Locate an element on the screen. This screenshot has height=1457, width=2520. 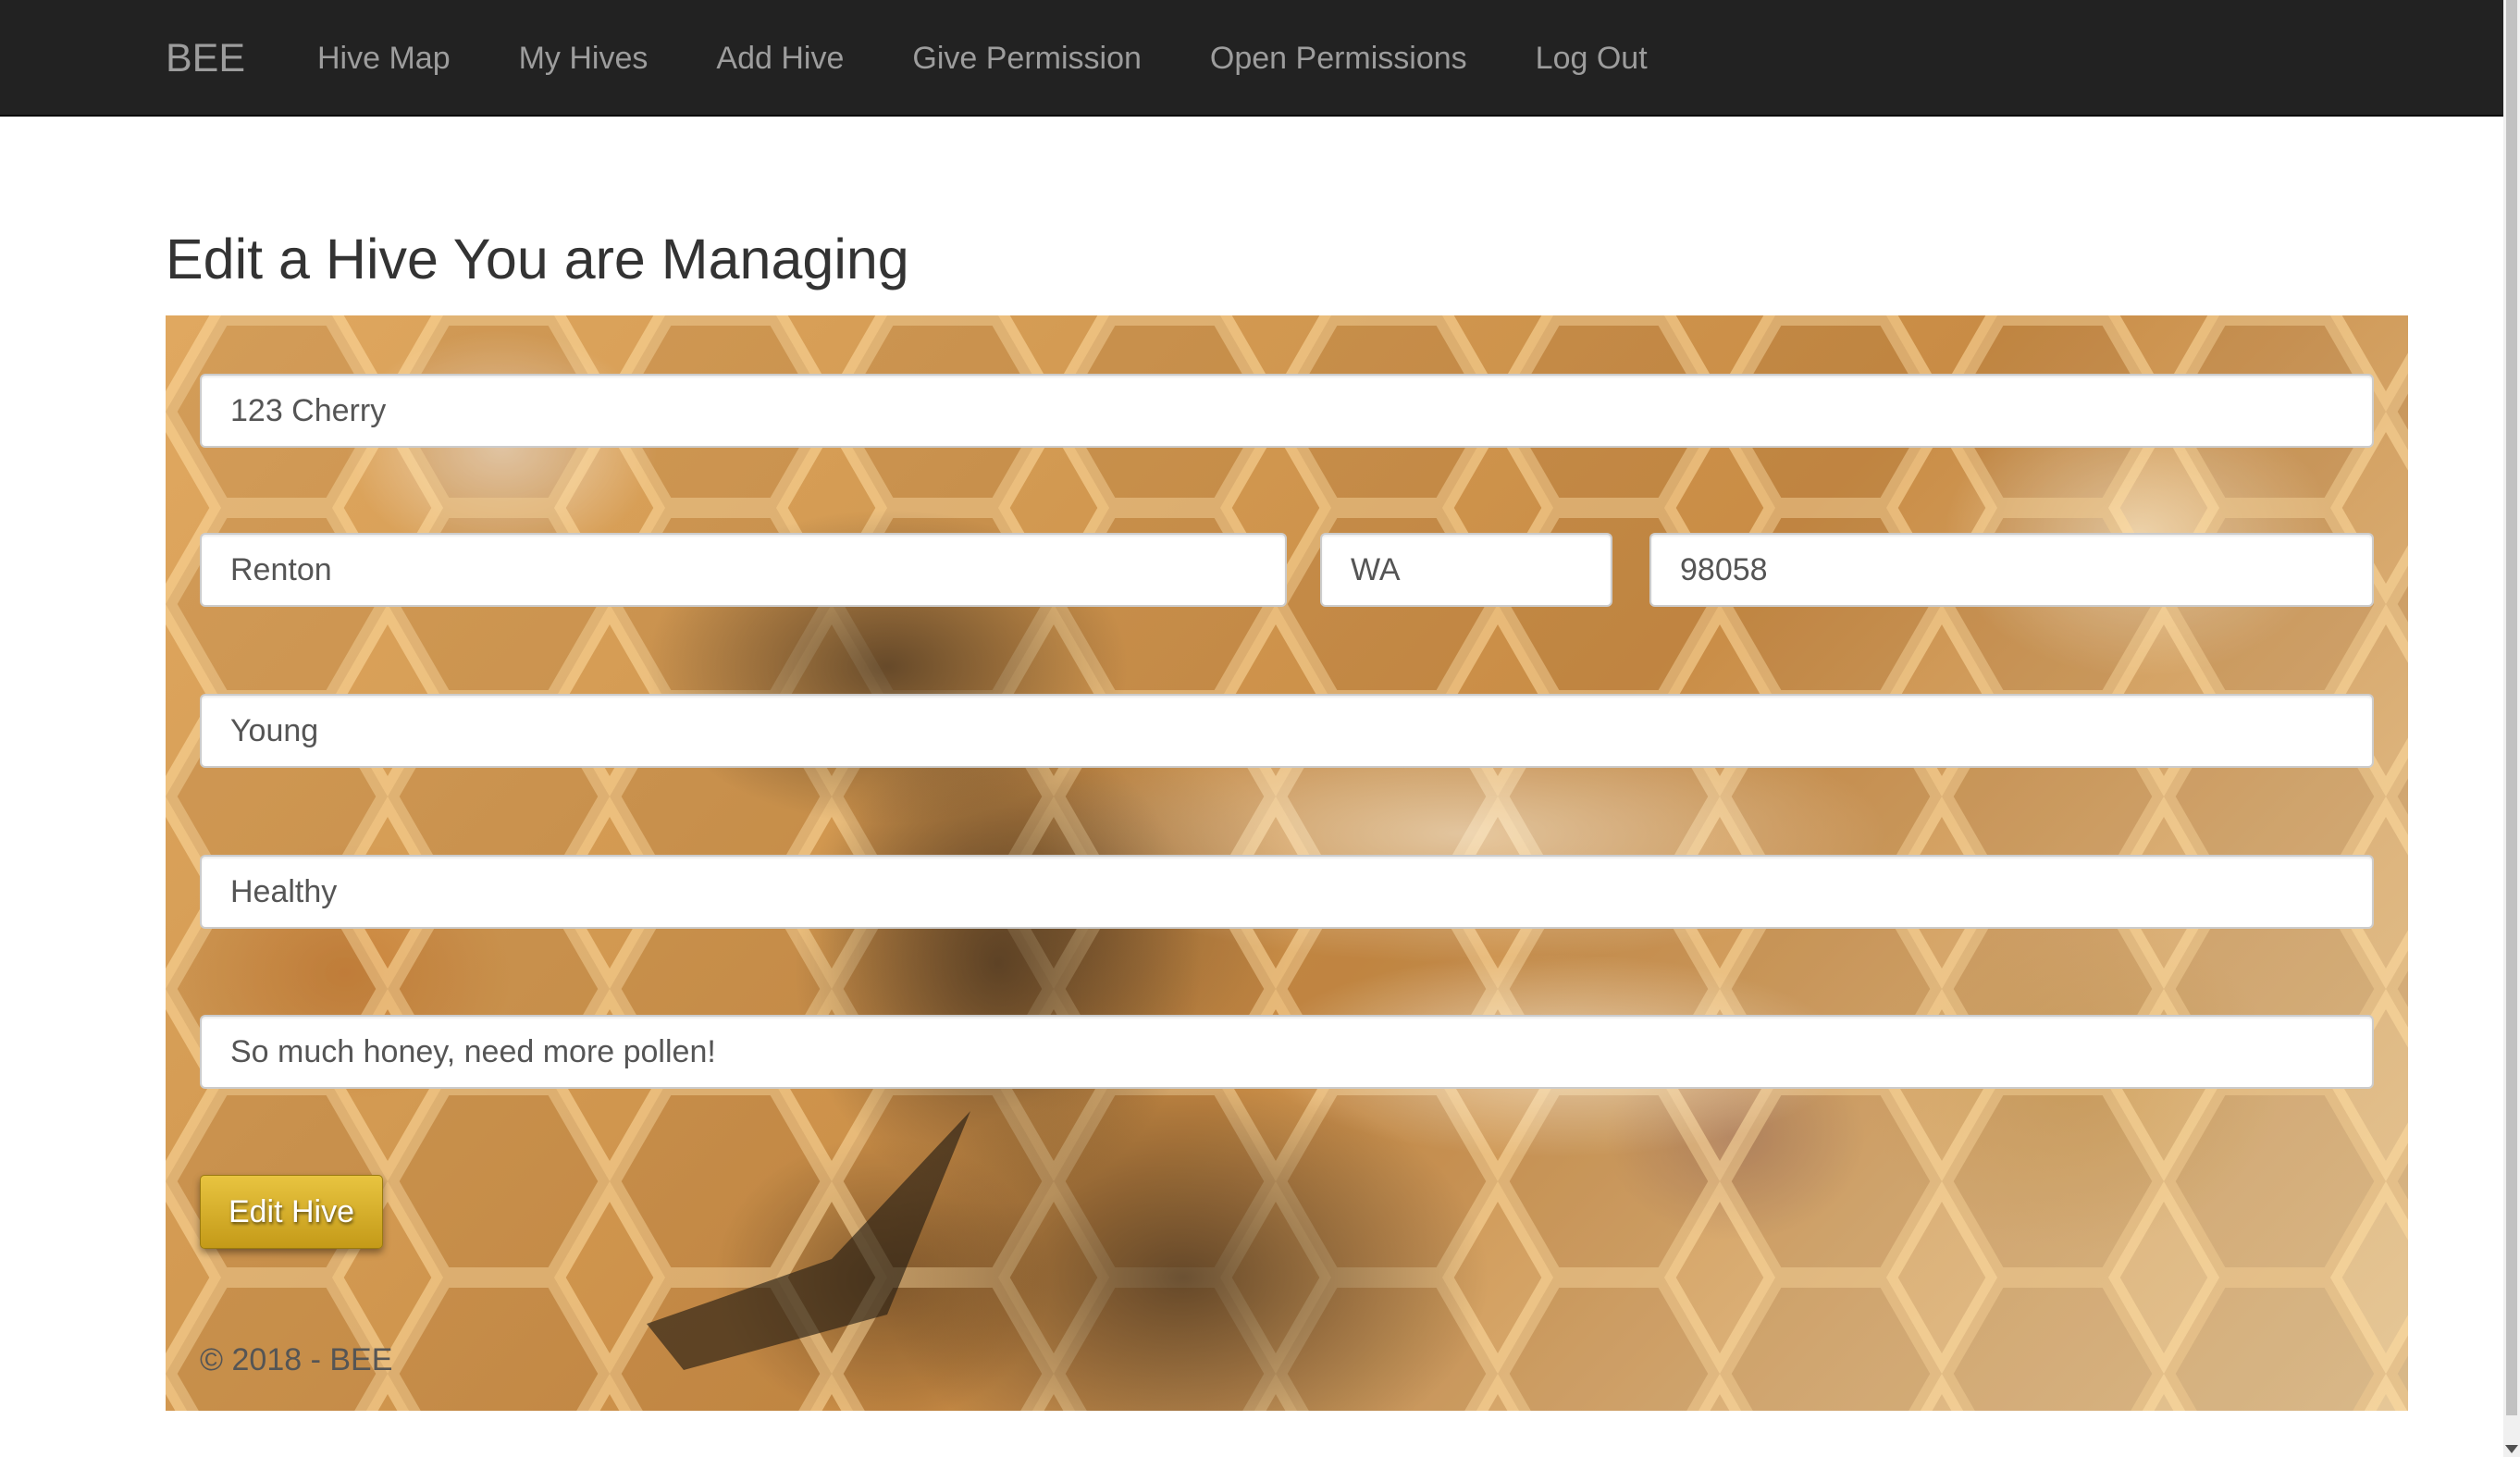
nav-item-log-out: Log Out is located at coordinates (1591, 58).